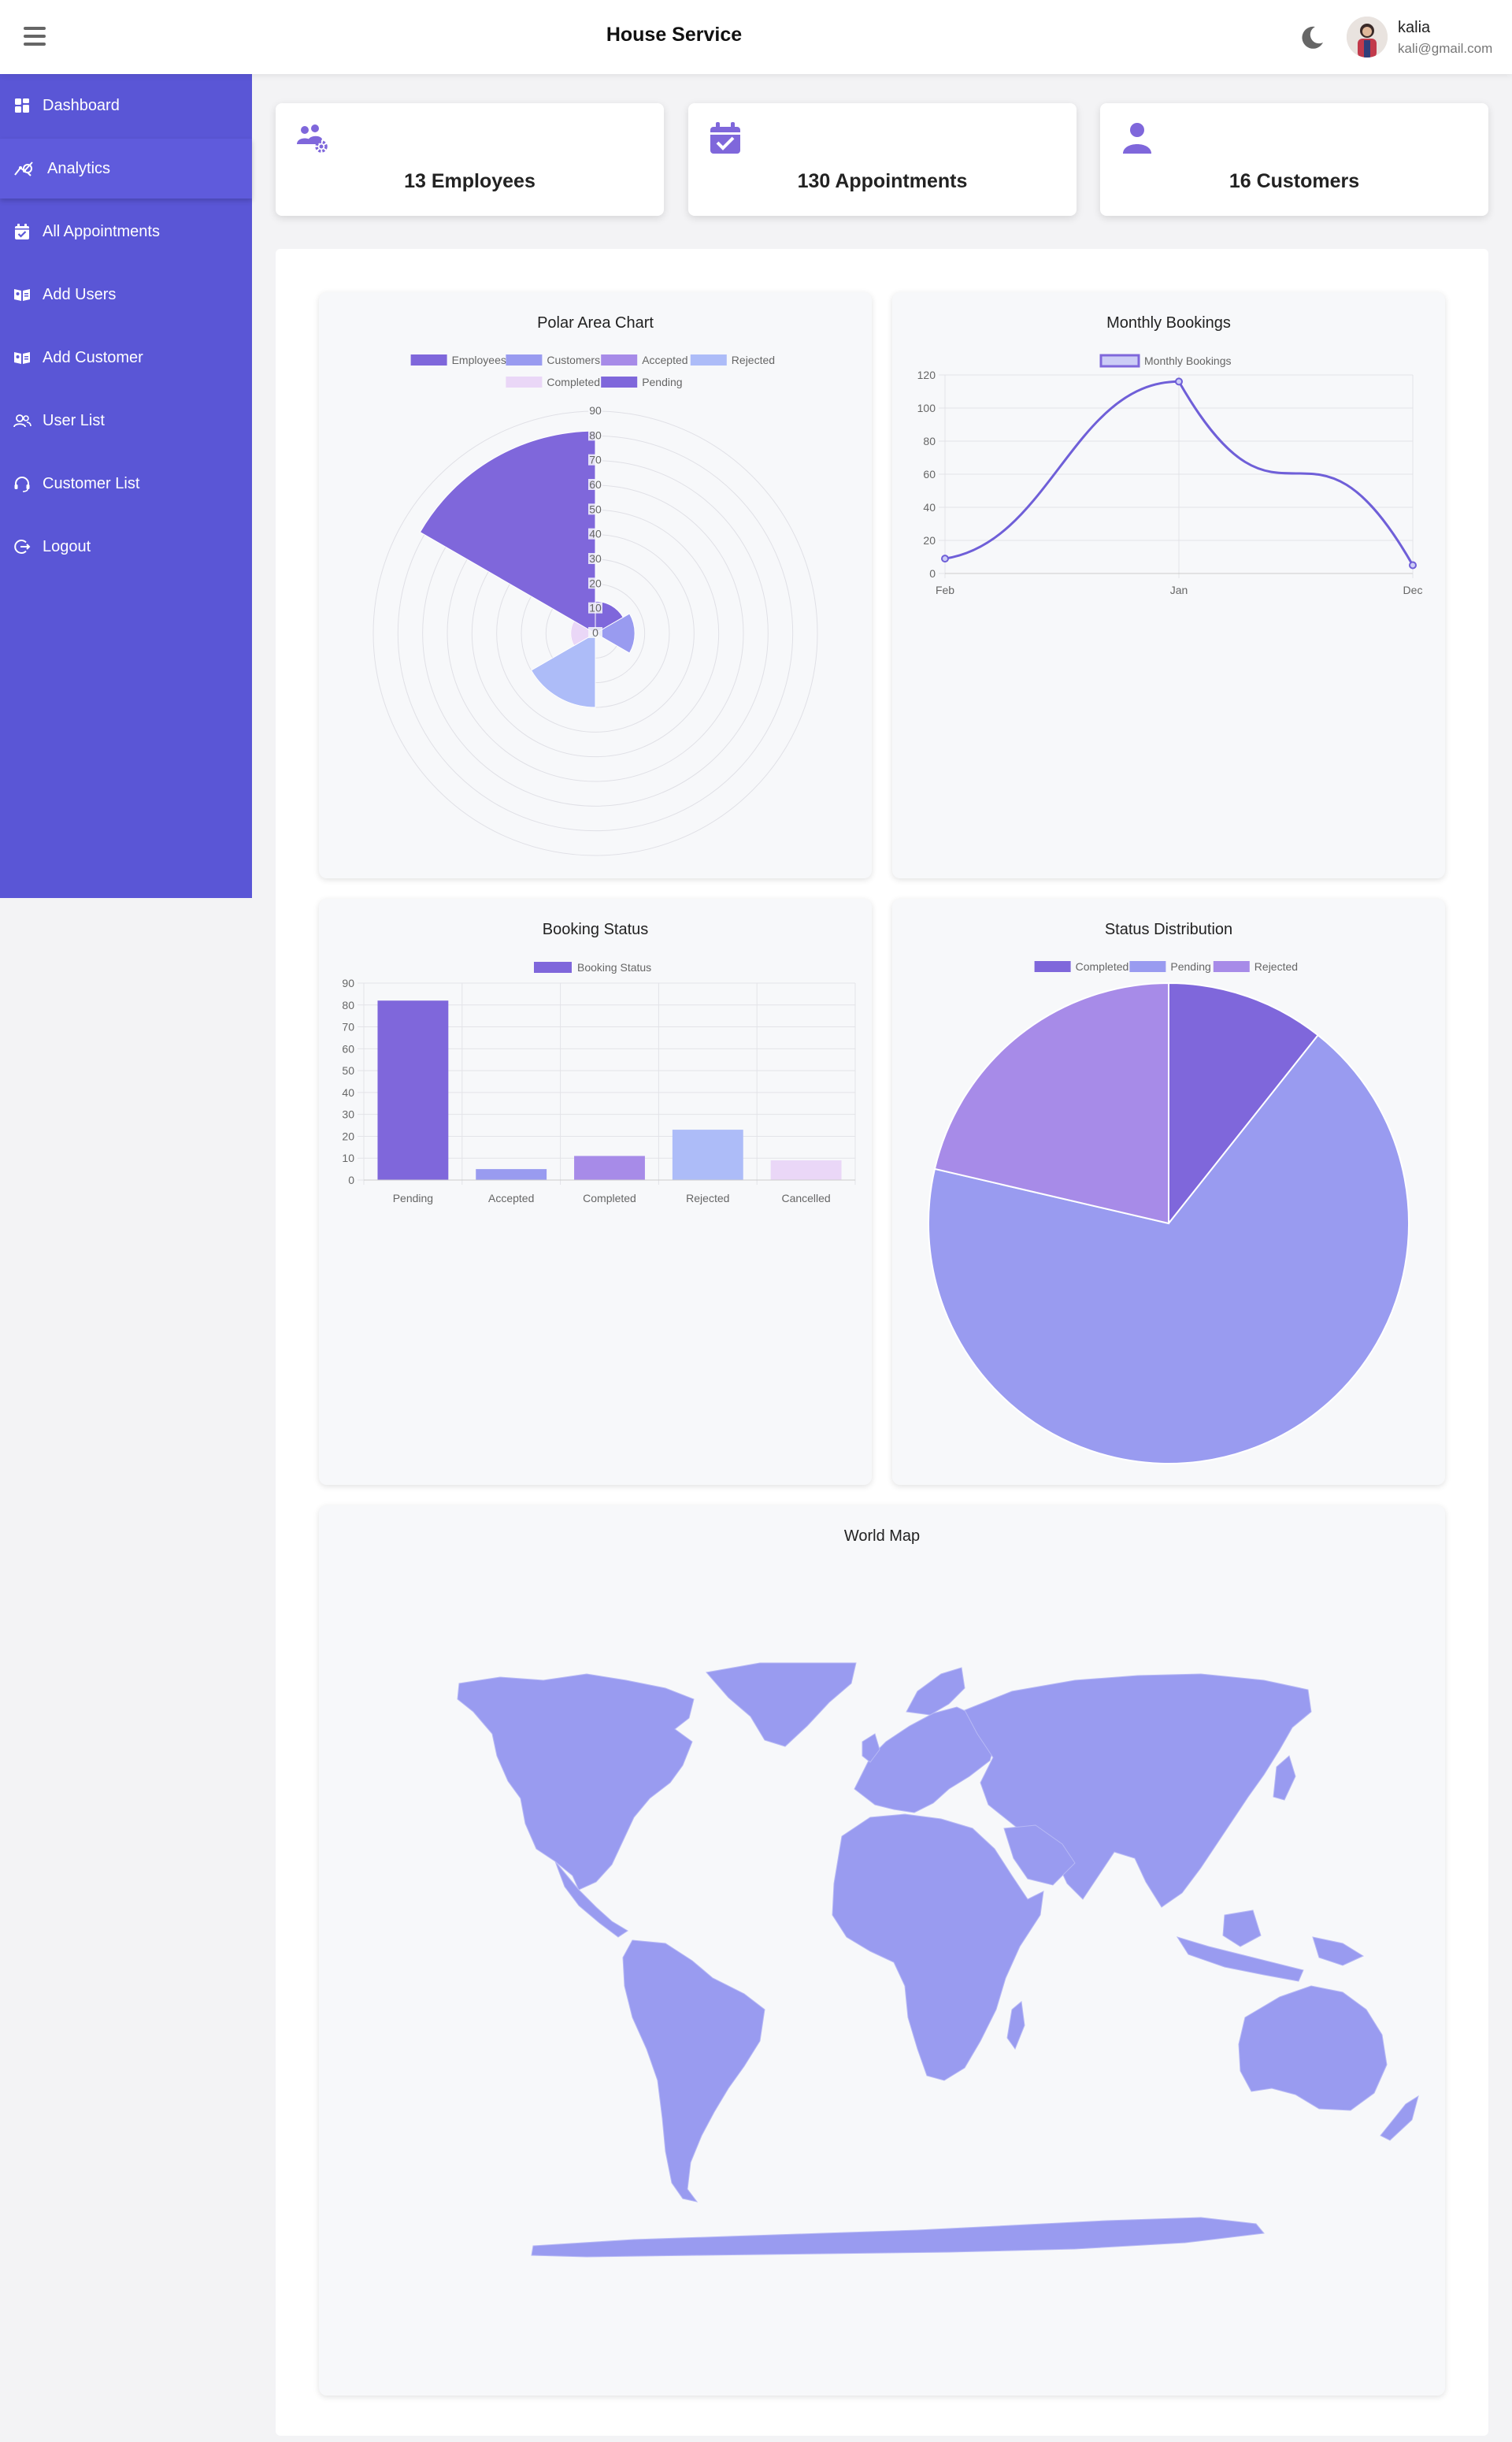  What do you see at coordinates (563, 670) in the screenshot?
I see `polar-segment-rejected` at bounding box center [563, 670].